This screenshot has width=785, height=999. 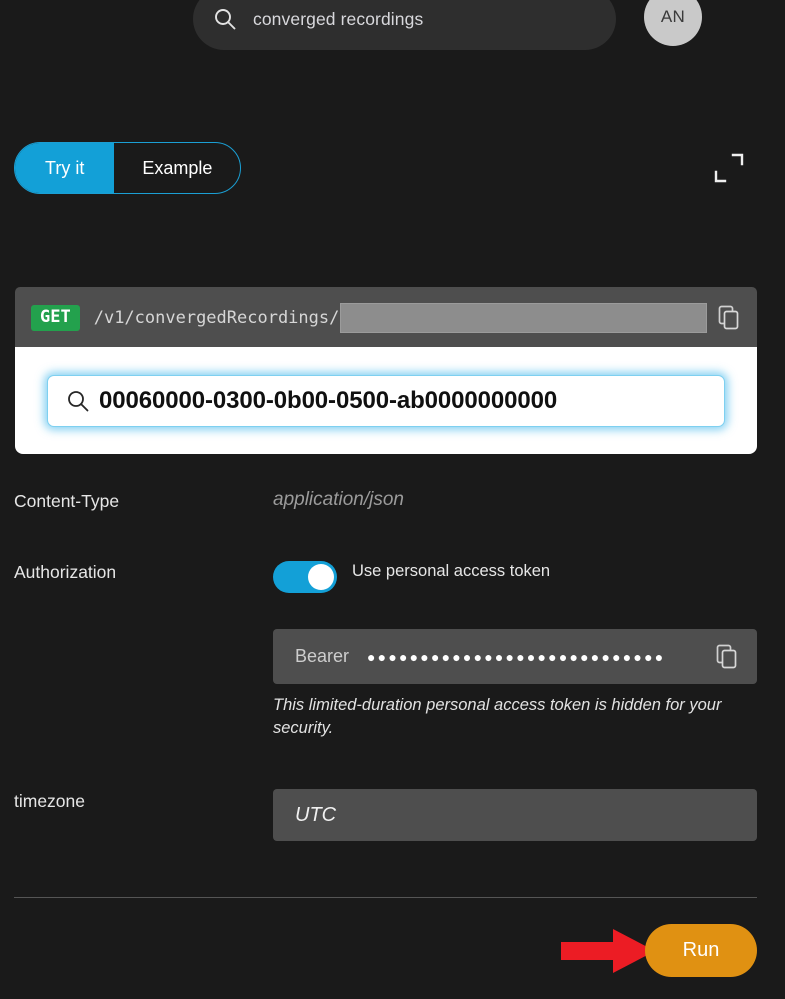 What do you see at coordinates (451, 571) in the screenshot?
I see `use-personal-access-token-label: Use personal access token` at bounding box center [451, 571].